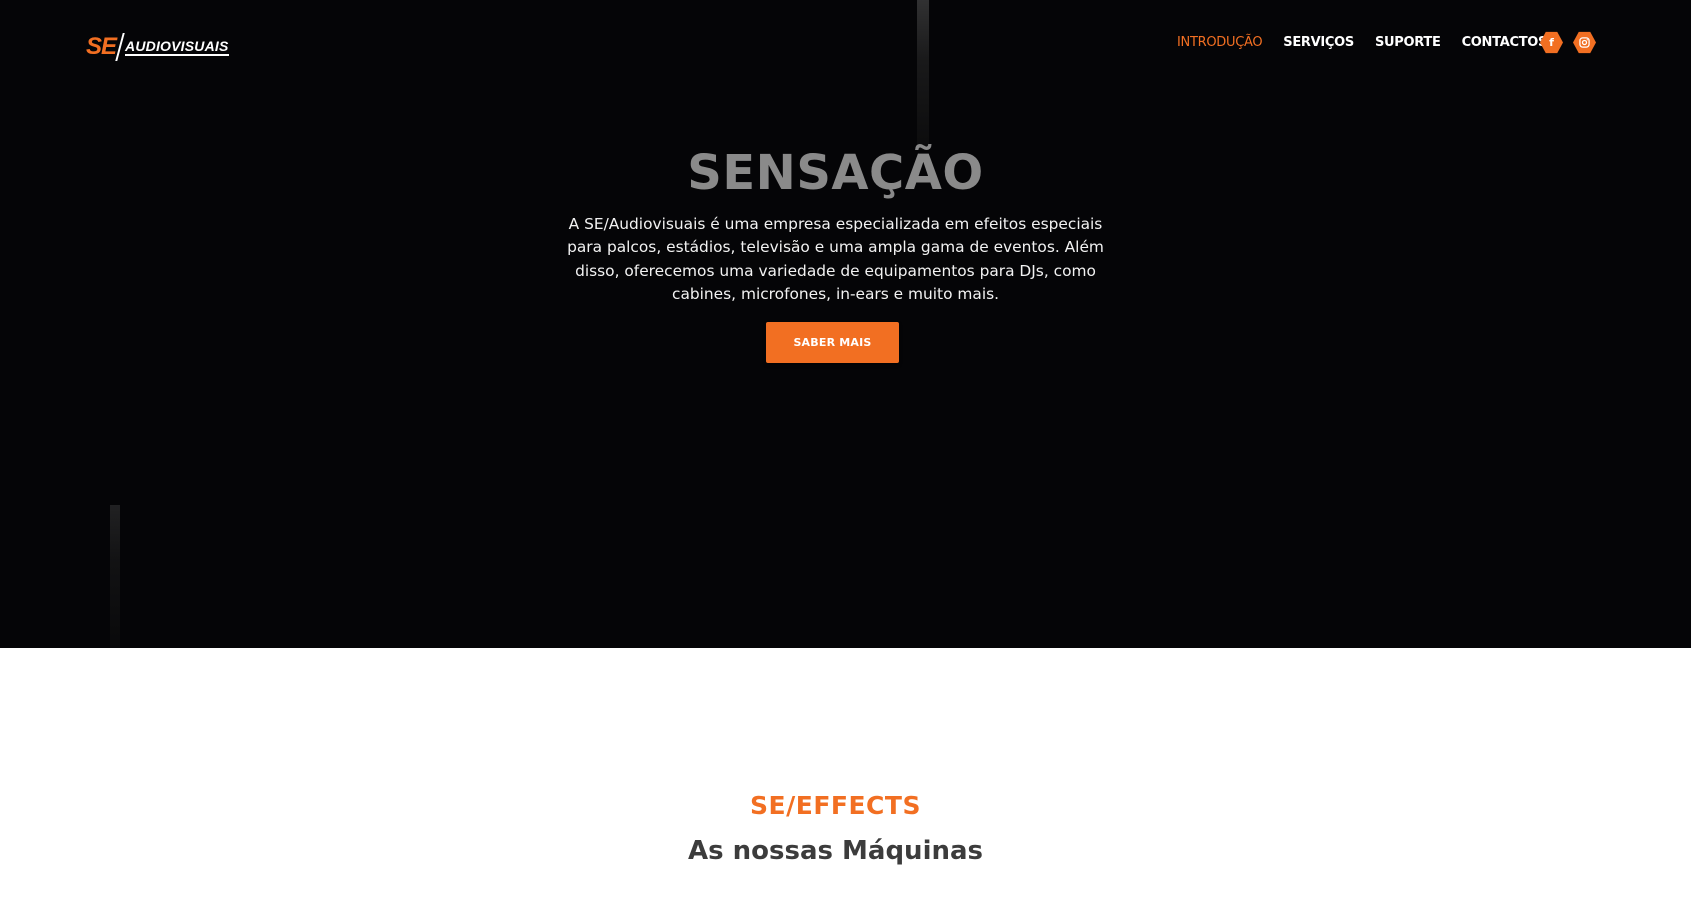  I want to click on hero-title: SENSAÇÃO, so click(835, 173).